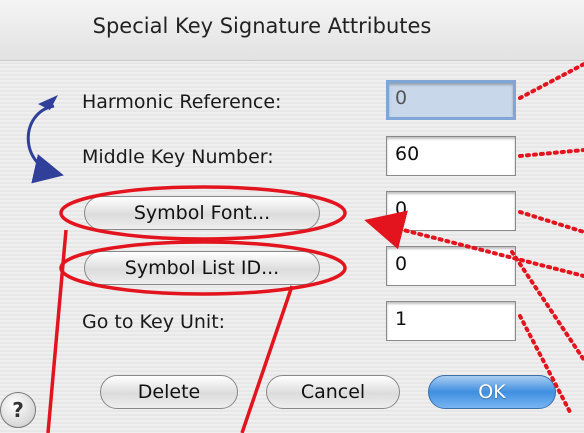  I want to click on harmonic-reference-label: Harmonic Reference:, so click(182, 102).